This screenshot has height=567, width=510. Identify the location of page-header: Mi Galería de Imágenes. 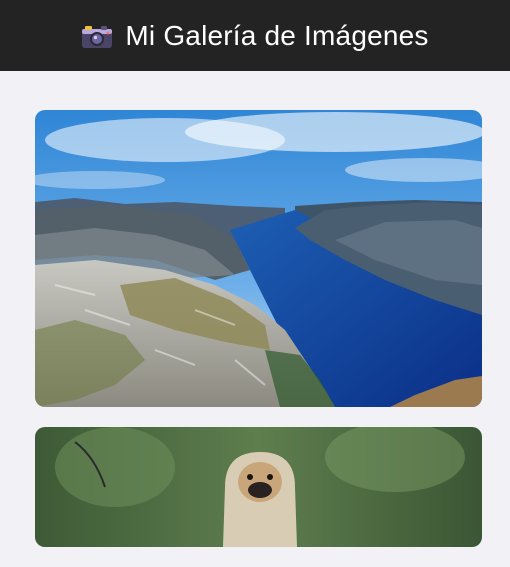
(255, 35).